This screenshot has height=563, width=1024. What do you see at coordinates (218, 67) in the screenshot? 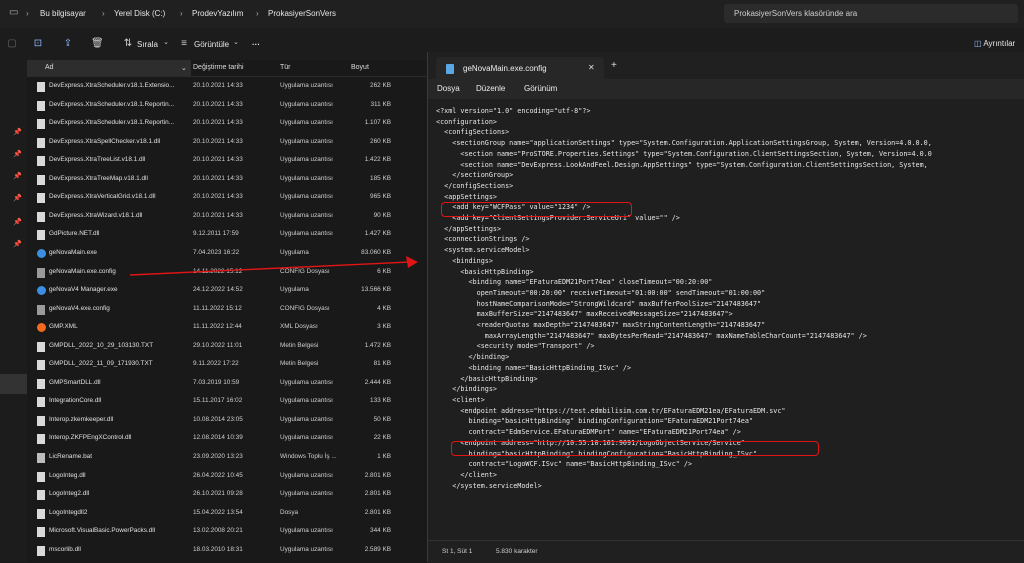
I see `column-date: Değiştirme tarihi` at bounding box center [218, 67].